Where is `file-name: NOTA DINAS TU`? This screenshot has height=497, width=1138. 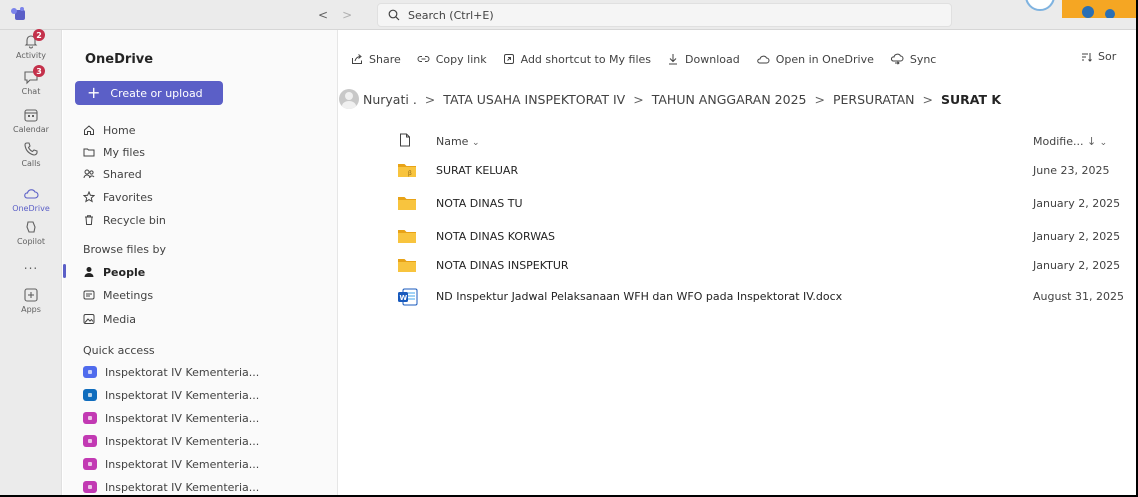
file-name: NOTA DINAS TU is located at coordinates (479, 203).